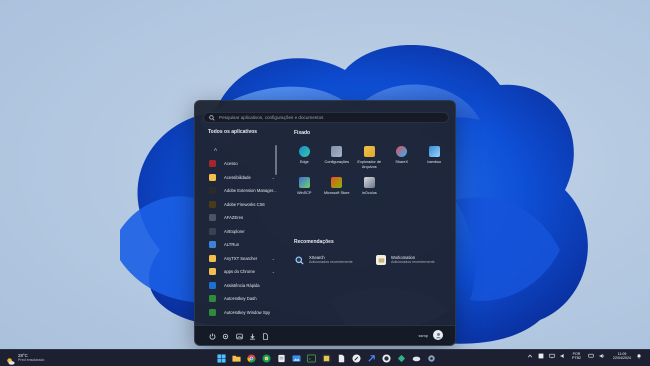 This screenshot has width=650, height=366. What do you see at coordinates (241, 245) in the screenshot?
I see `app-list-item: ALTRun` at bounding box center [241, 245].